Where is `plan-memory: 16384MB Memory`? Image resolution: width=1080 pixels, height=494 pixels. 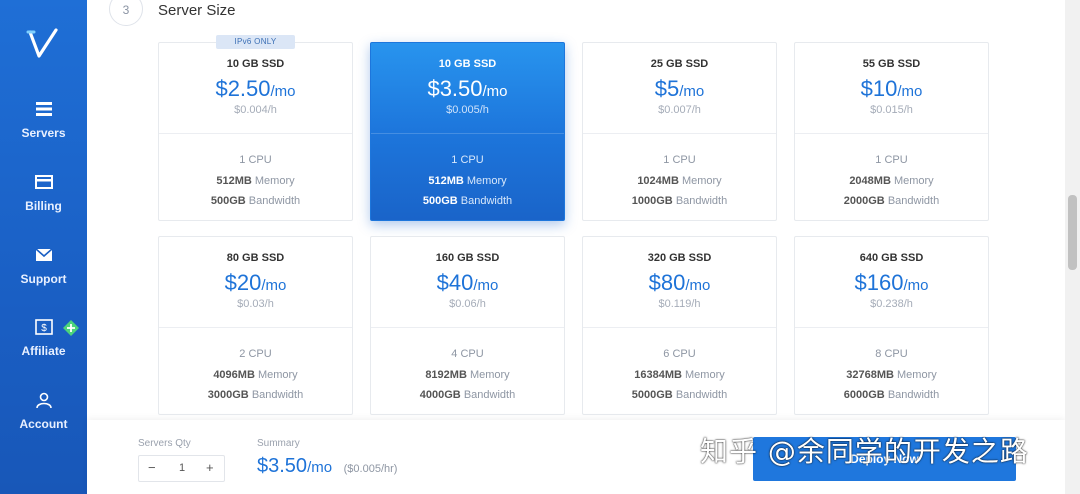
plan-memory: 16384MB Memory is located at coordinates (679, 374).